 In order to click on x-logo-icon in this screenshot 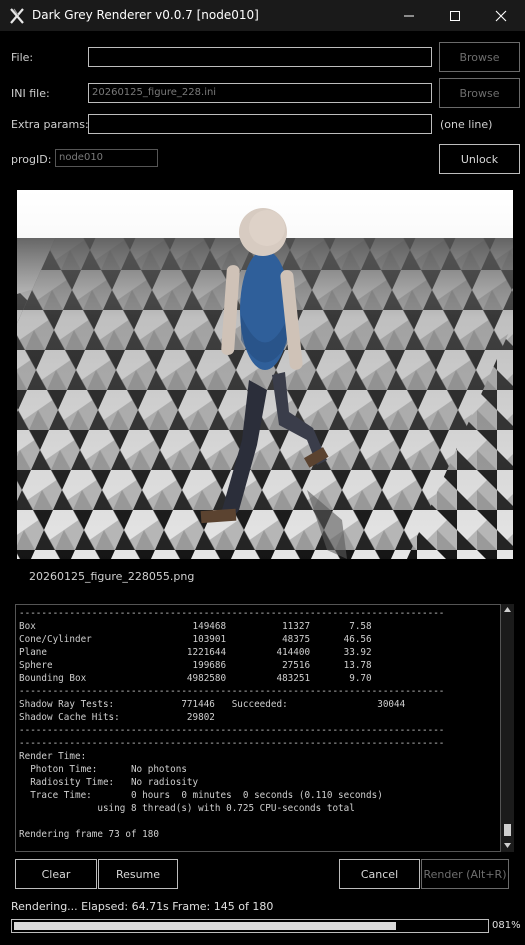, I will do `click(17, 16)`.